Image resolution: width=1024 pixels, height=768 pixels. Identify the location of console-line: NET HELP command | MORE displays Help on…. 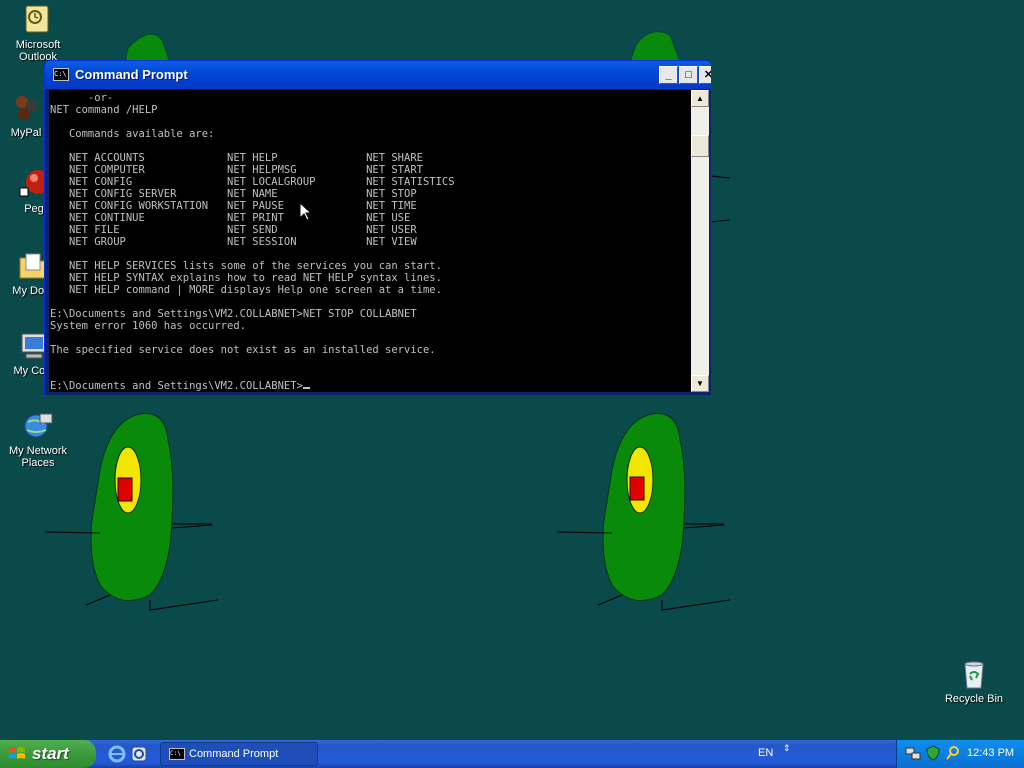
(246, 290).